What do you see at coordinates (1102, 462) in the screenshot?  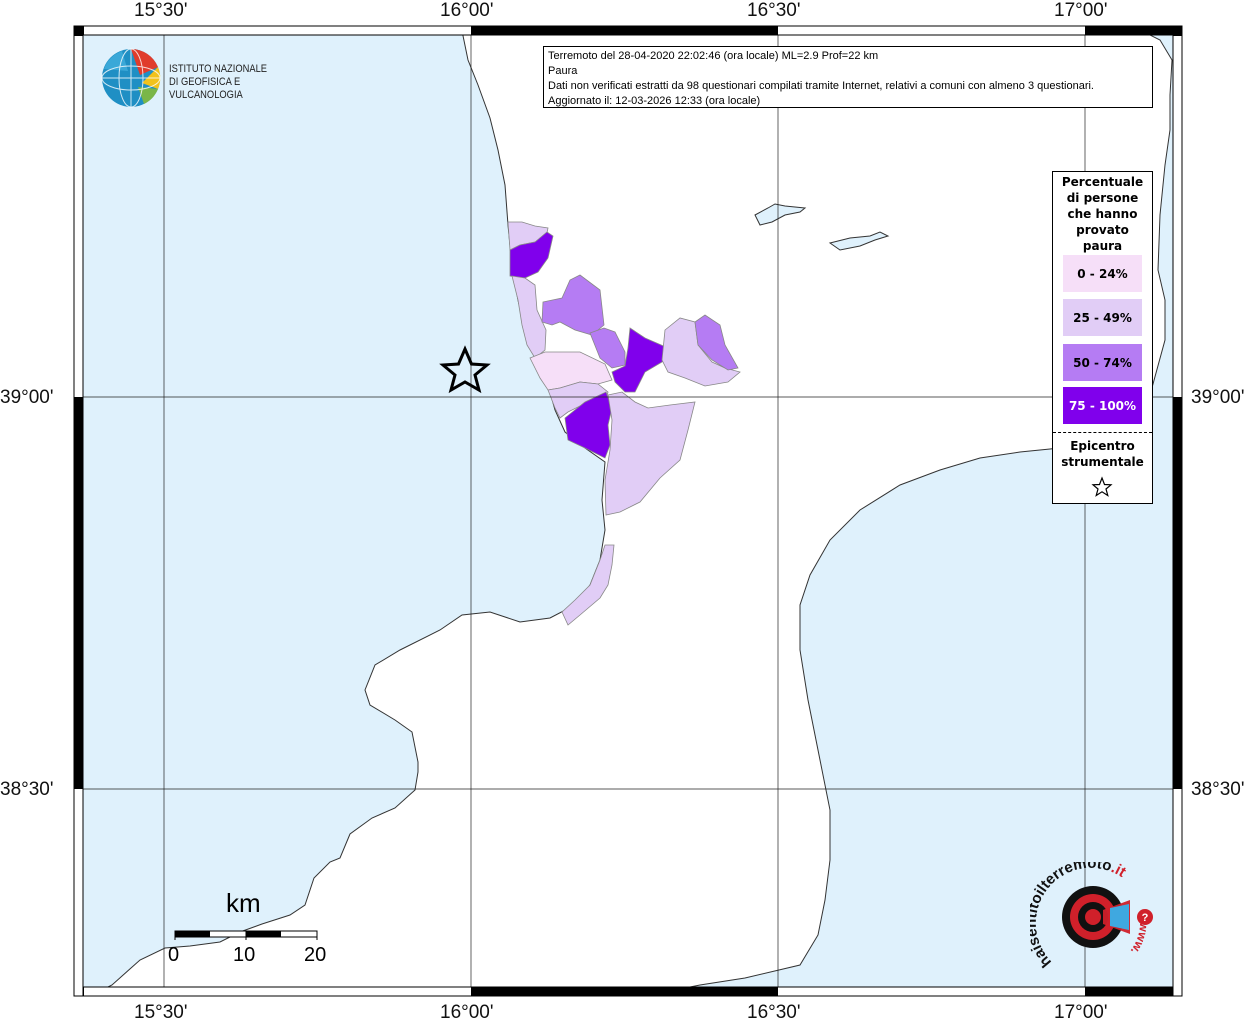 I see `legend-epicenter-line: strumentale` at bounding box center [1102, 462].